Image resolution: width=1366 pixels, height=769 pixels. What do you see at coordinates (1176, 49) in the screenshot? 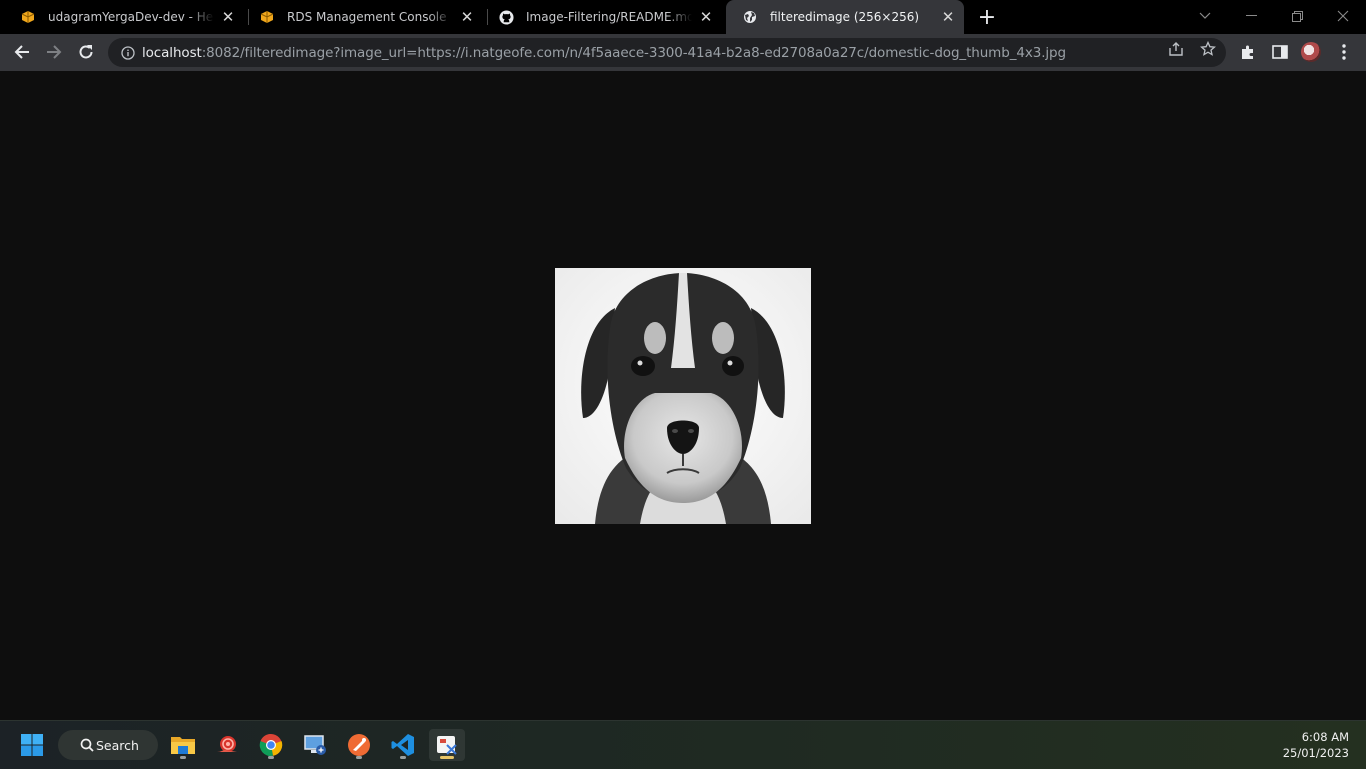
I see `share-icon` at bounding box center [1176, 49].